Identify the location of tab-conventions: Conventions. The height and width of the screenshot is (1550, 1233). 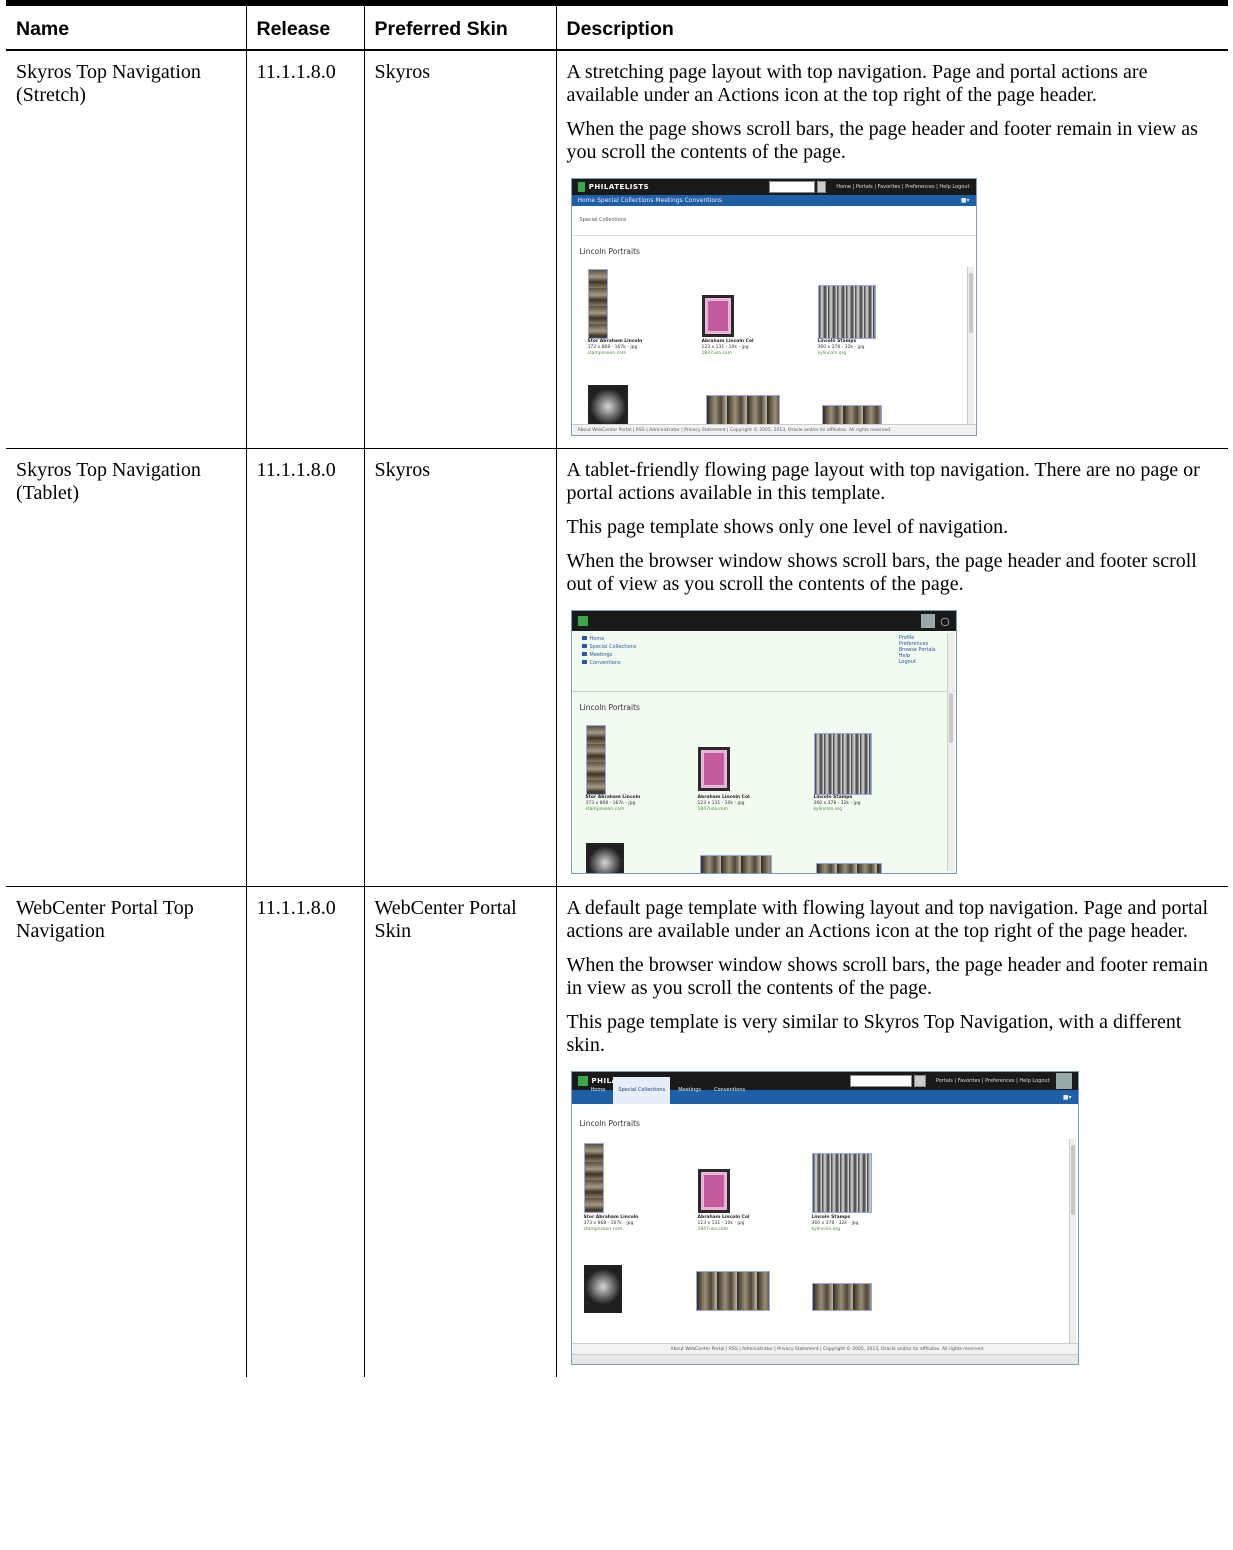
(729, 1090).